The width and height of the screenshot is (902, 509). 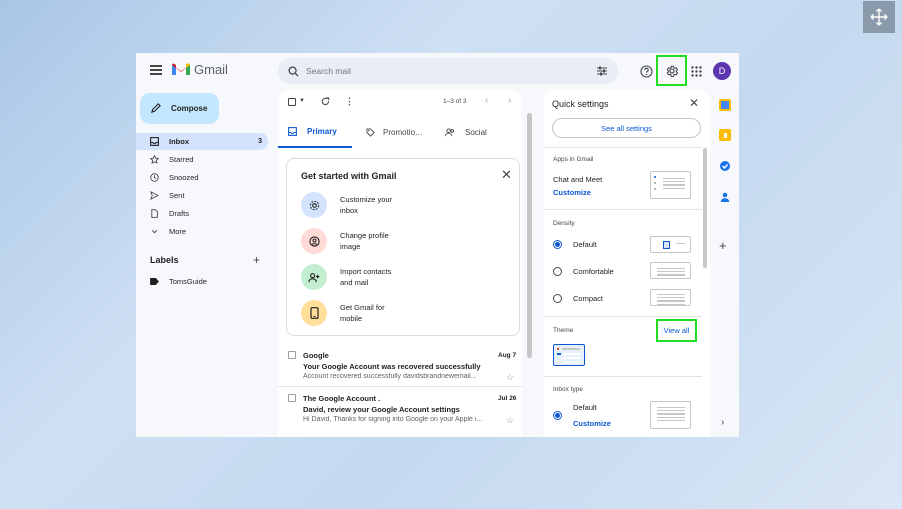 I want to click on keep-icon, so click(x=725, y=135).